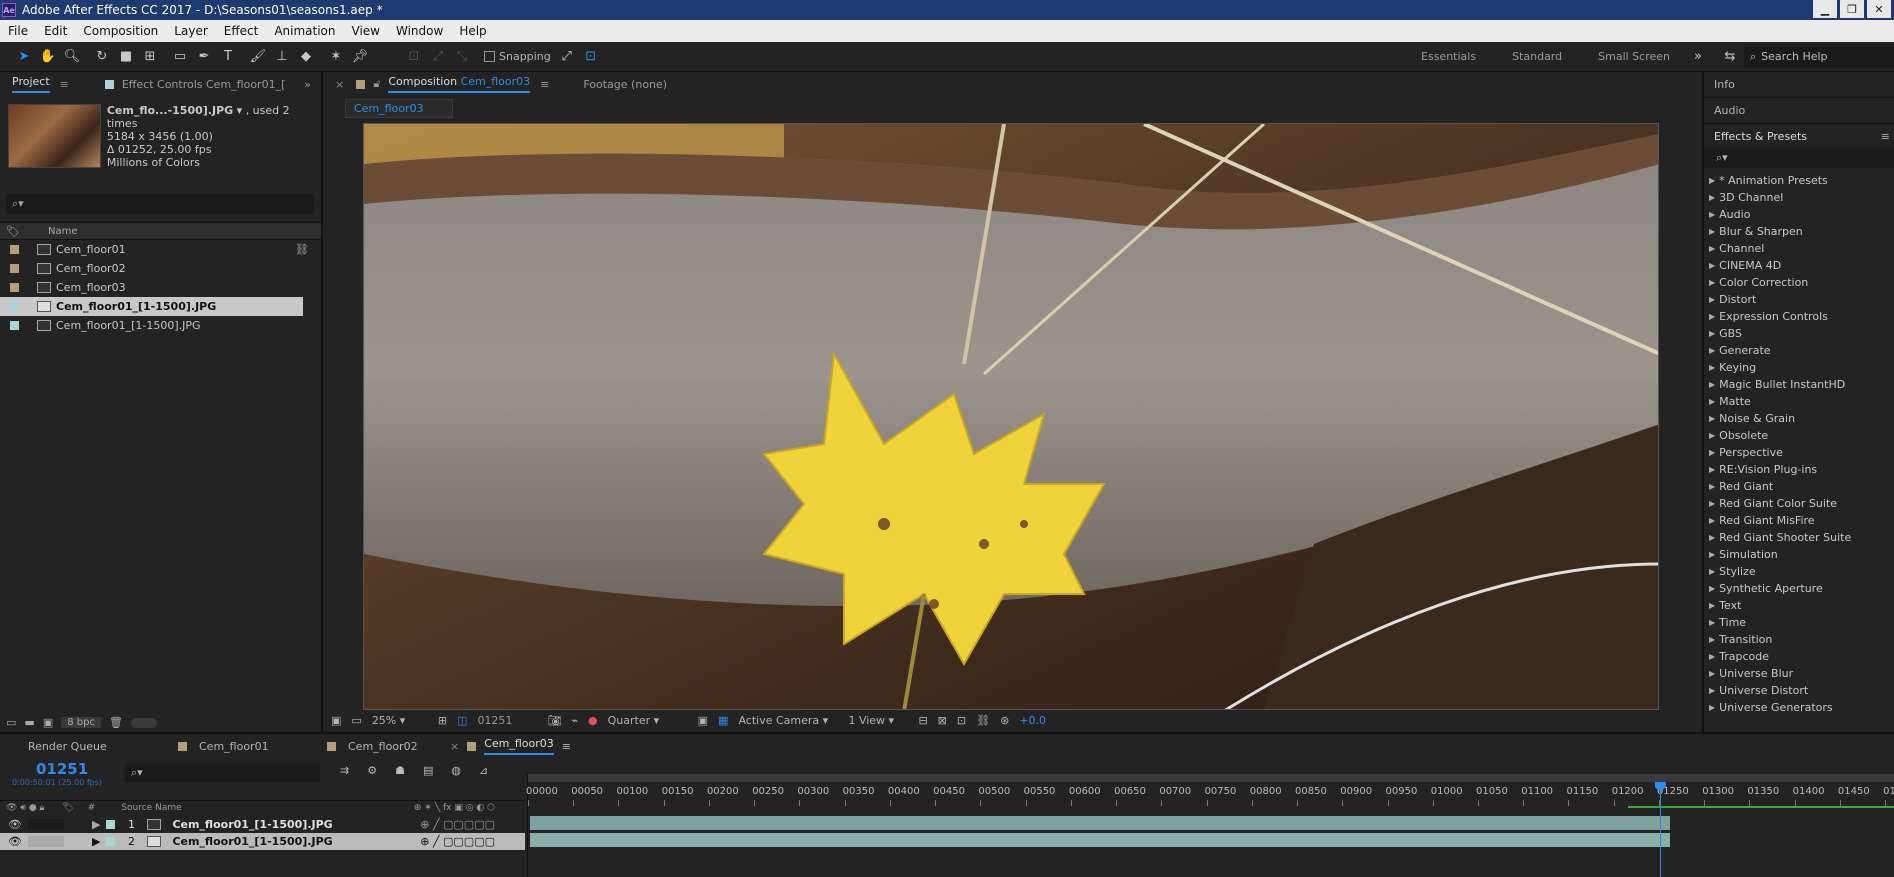 This screenshot has width=1894, height=877. What do you see at coordinates (160, 249) in the screenshot?
I see `list-item: Cem_floor01 ⛓` at bounding box center [160, 249].